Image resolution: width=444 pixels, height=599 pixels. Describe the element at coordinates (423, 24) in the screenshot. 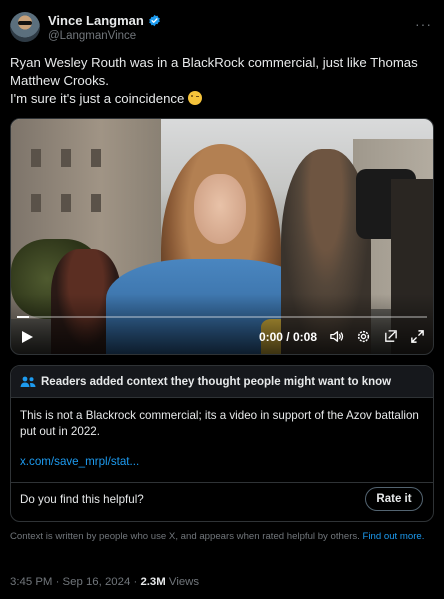

I see `more-options-icon: ···` at that location.